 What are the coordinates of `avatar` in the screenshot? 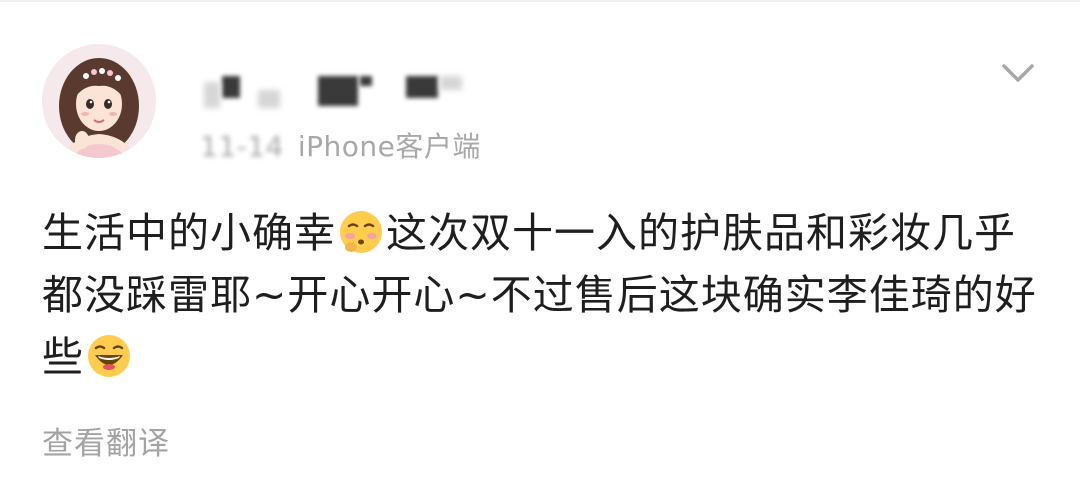 It's located at (99, 101).